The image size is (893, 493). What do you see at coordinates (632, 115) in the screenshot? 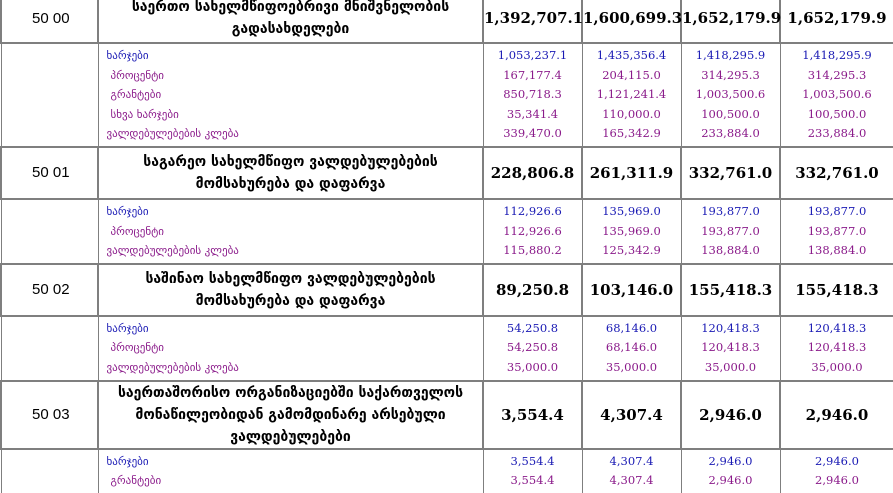
I see `sub-item-value: 110,000.0` at bounding box center [632, 115].